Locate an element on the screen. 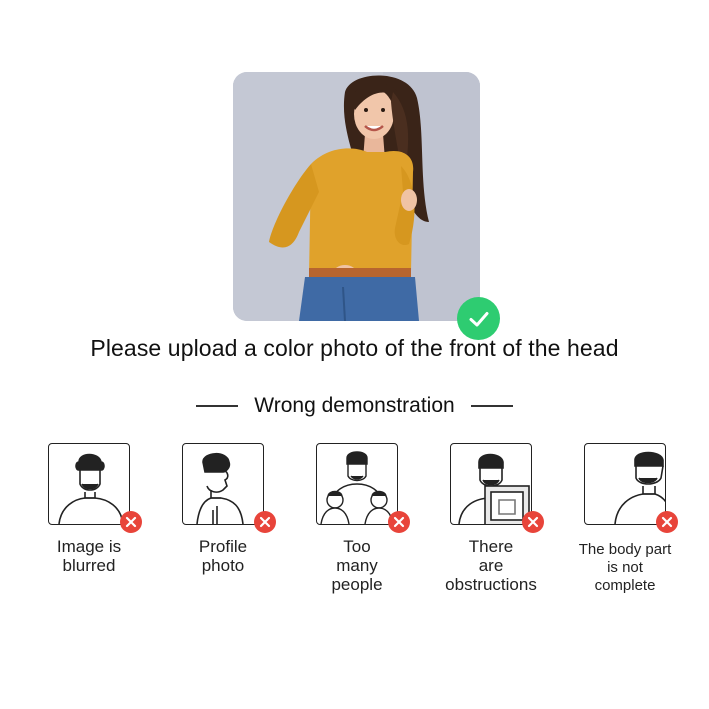 The width and height of the screenshot is (709, 709). example-label: The body part is not complete is located at coordinates (625, 567).